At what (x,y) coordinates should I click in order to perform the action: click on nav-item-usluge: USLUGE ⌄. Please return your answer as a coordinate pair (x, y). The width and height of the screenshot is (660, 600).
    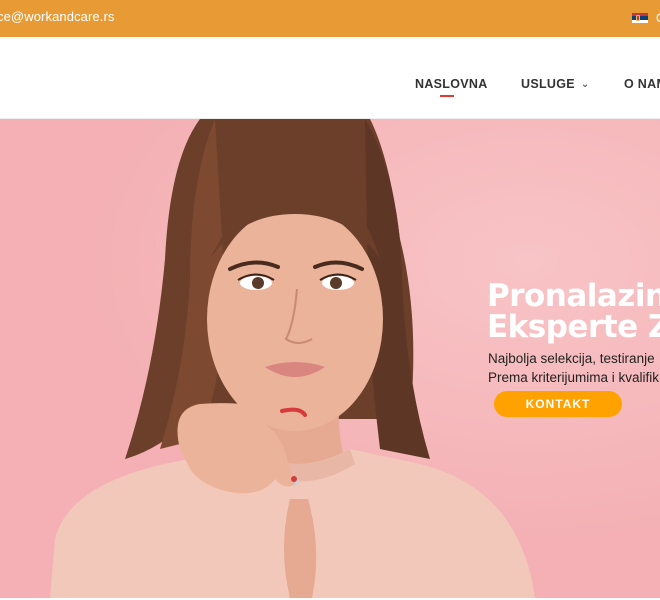
    Looking at the image, I should click on (555, 84).